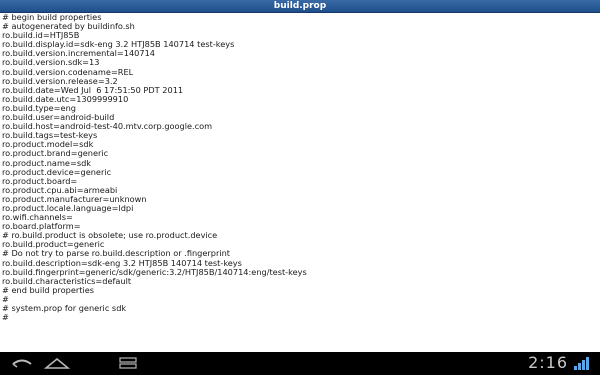  I want to click on file-line: # end build properties, so click(48, 289).